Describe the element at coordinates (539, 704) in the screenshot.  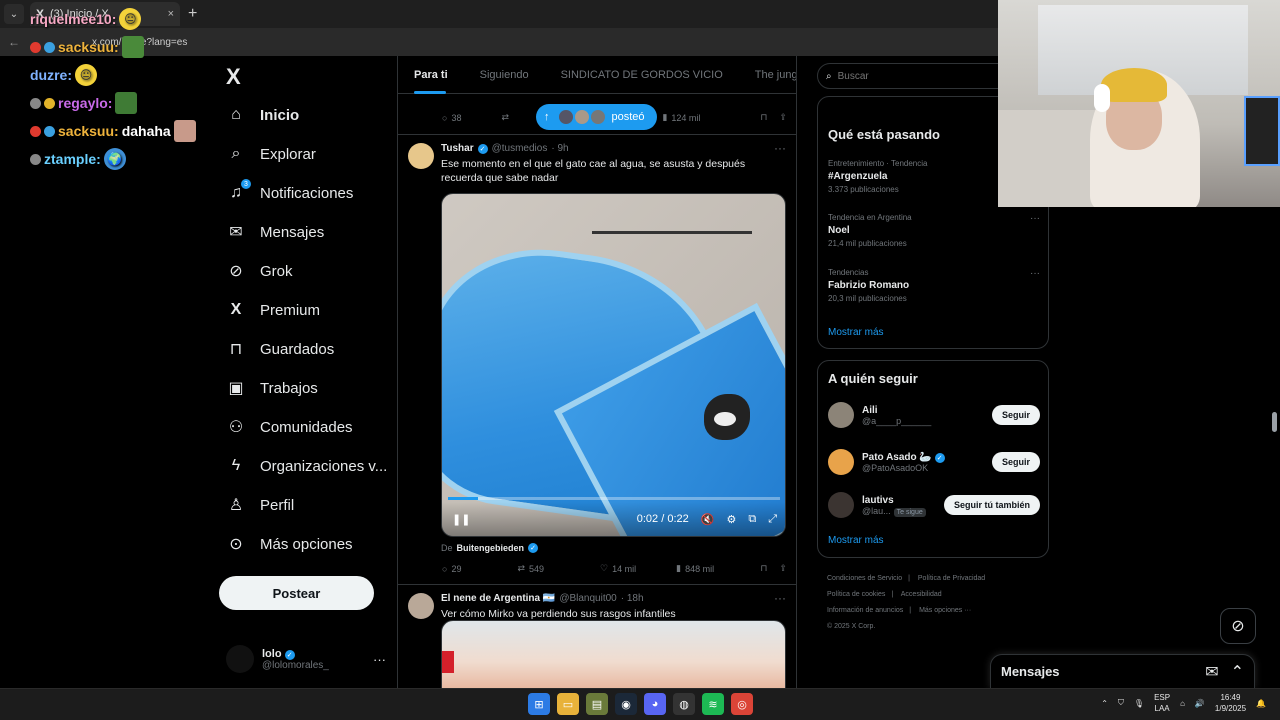
I see `windows-start-icon: ⊞` at that location.